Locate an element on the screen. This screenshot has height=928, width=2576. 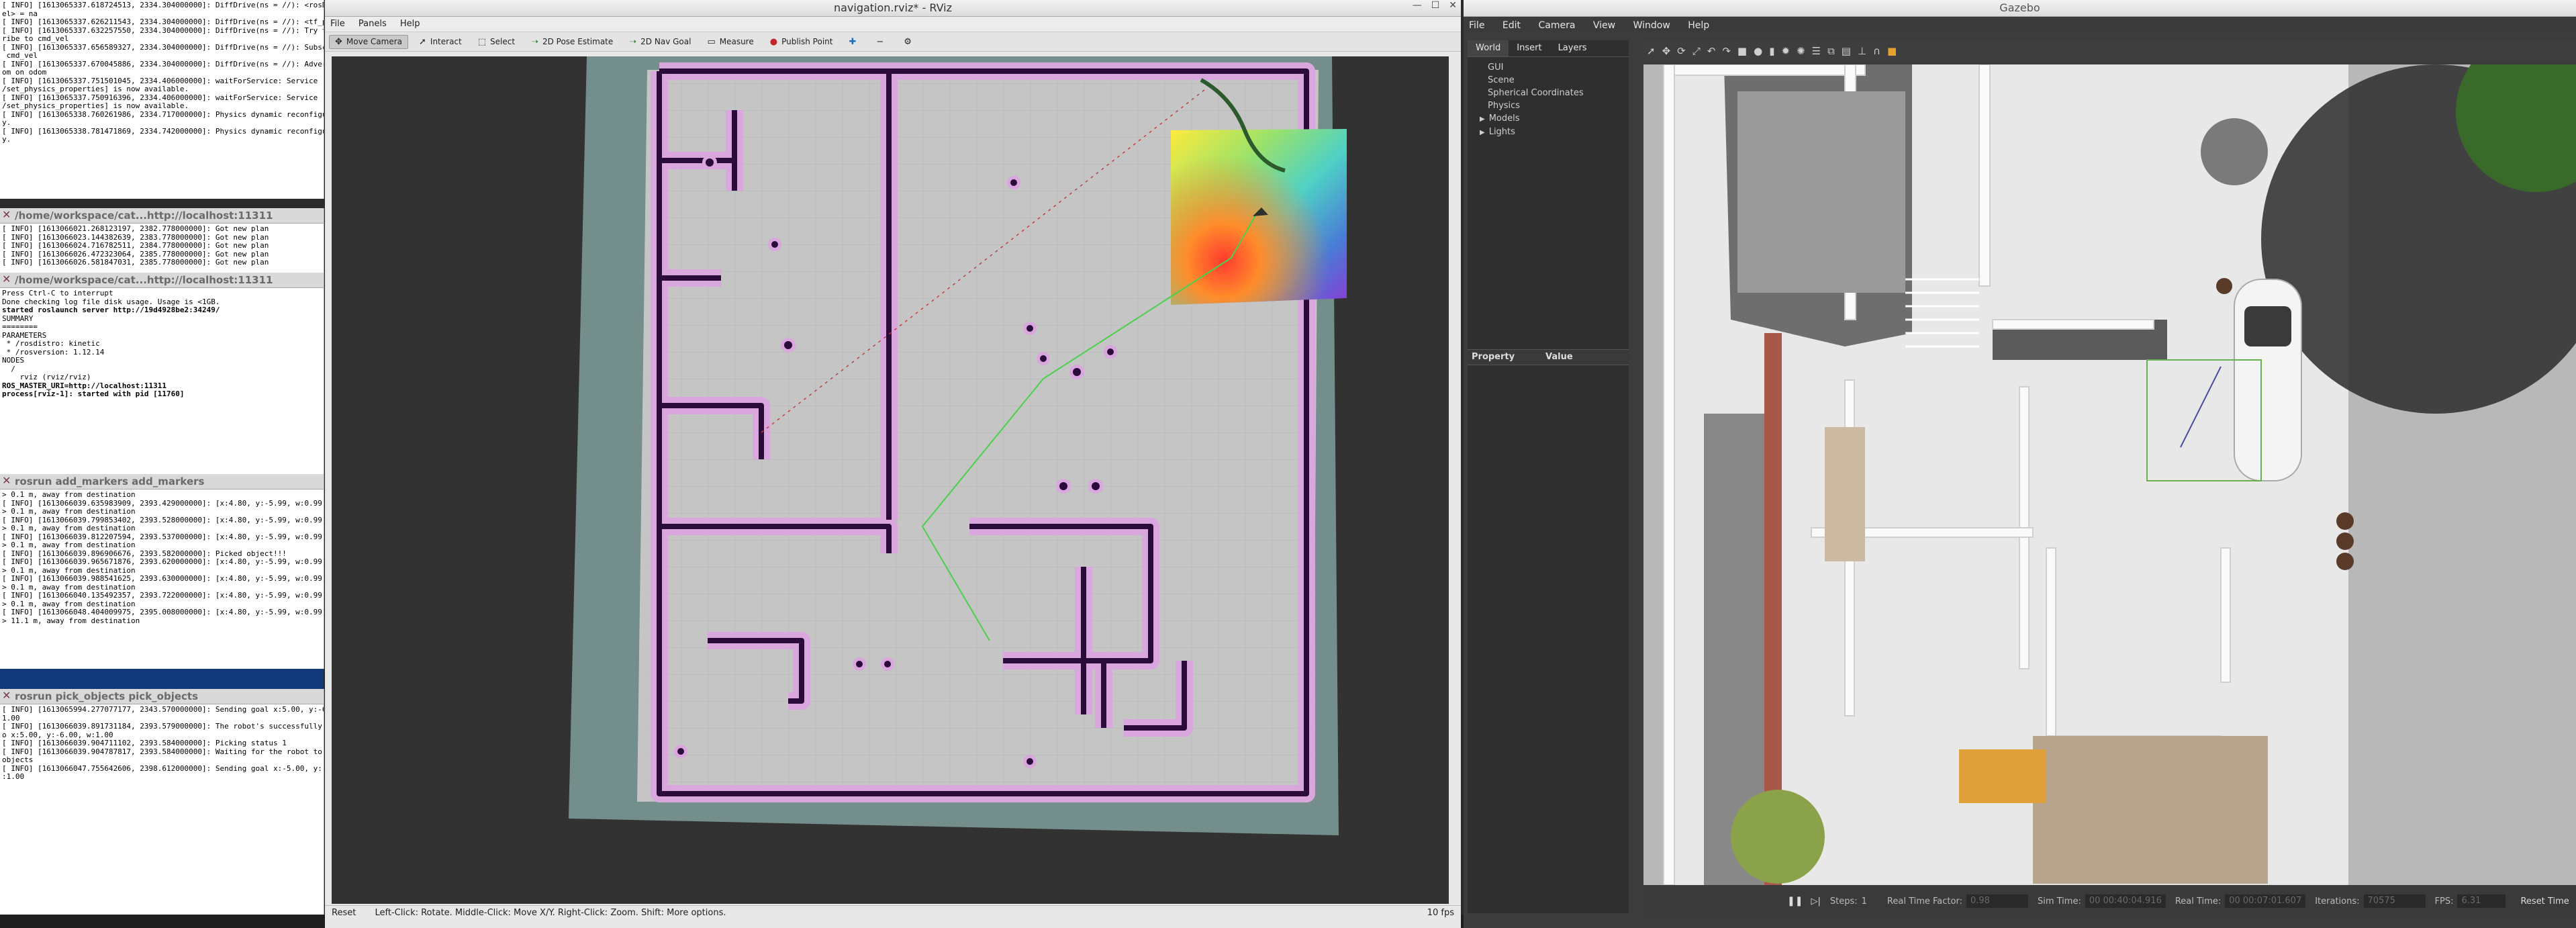
tool-label: Publish Point is located at coordinates (807, 41).